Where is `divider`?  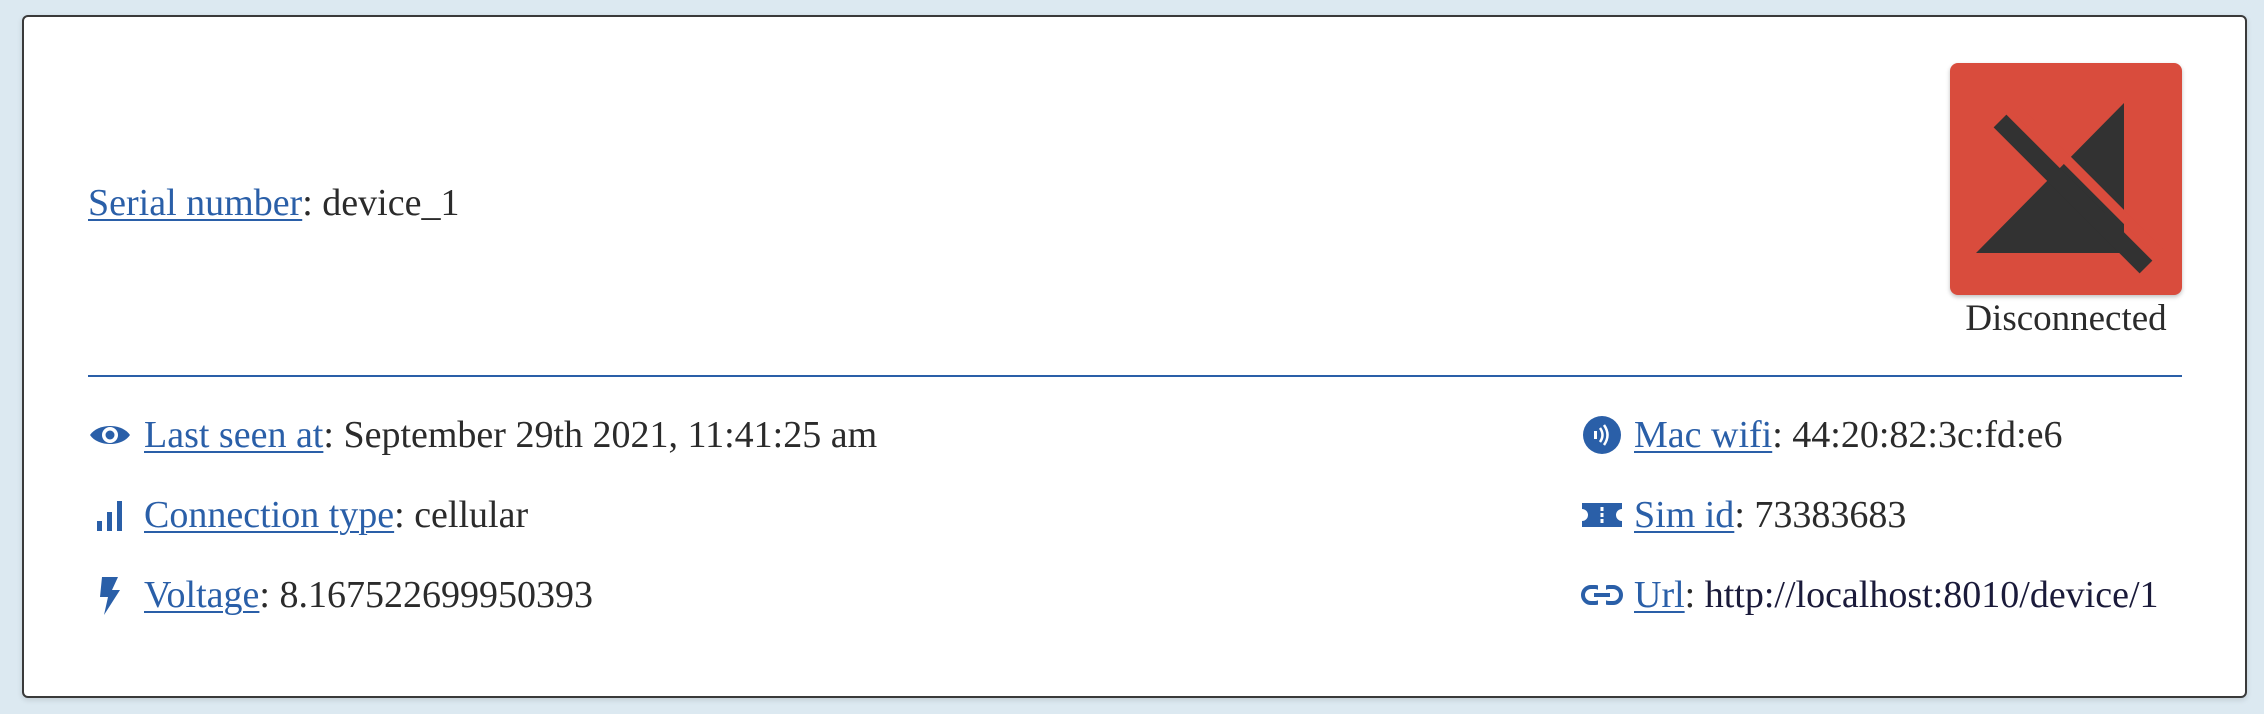 divider is located at coordinates (1135, 376).